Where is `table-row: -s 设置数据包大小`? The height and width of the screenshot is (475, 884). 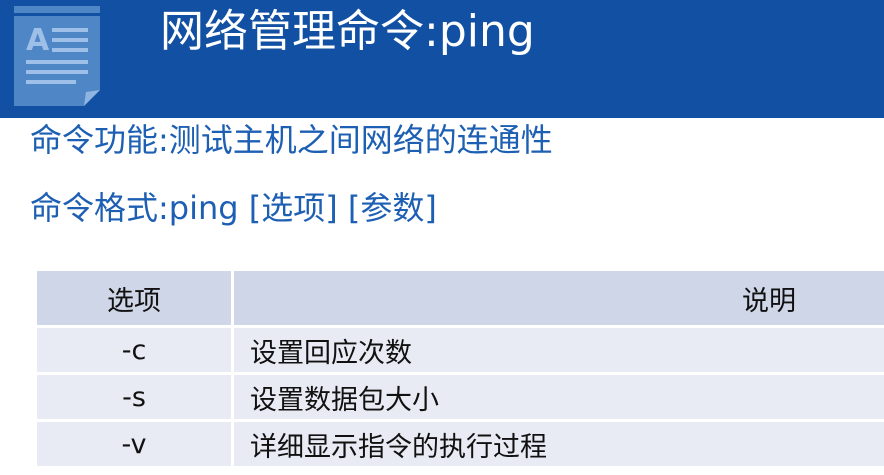 table-row: -s 设置数据包大小 is located at coordinates (459, 397).